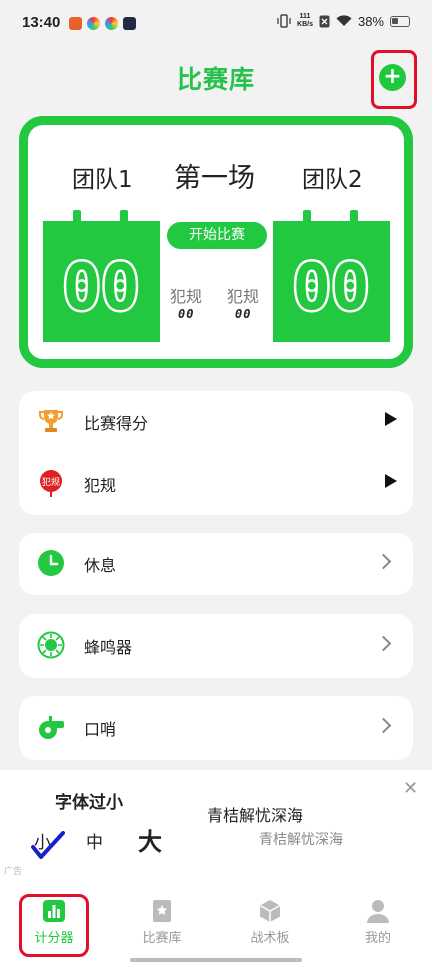 The width and height of the screenshot is (432, 964). What do you see at coordinates (217, 235) in the screenshot?
I see `start-match-button: 开始比赛` at bounding box center [217, 235].